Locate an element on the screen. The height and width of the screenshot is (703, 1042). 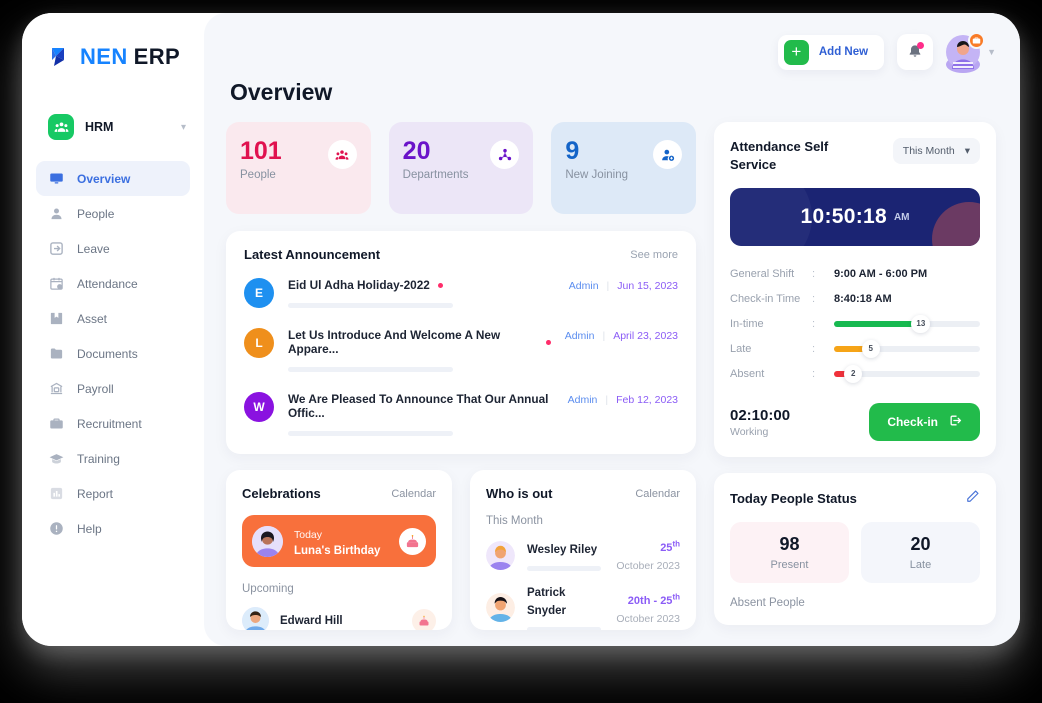
announcement-meta: Admin | Jun 15, 2023 is located at coordinates (623, 285).